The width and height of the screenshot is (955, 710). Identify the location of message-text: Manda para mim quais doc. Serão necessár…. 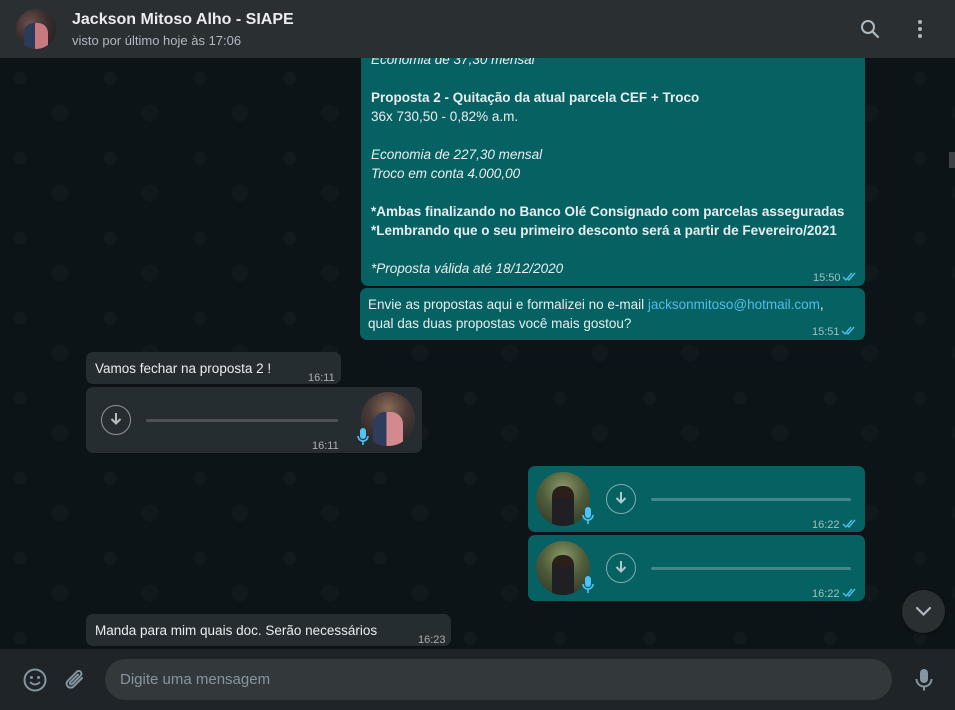
(236, 630).